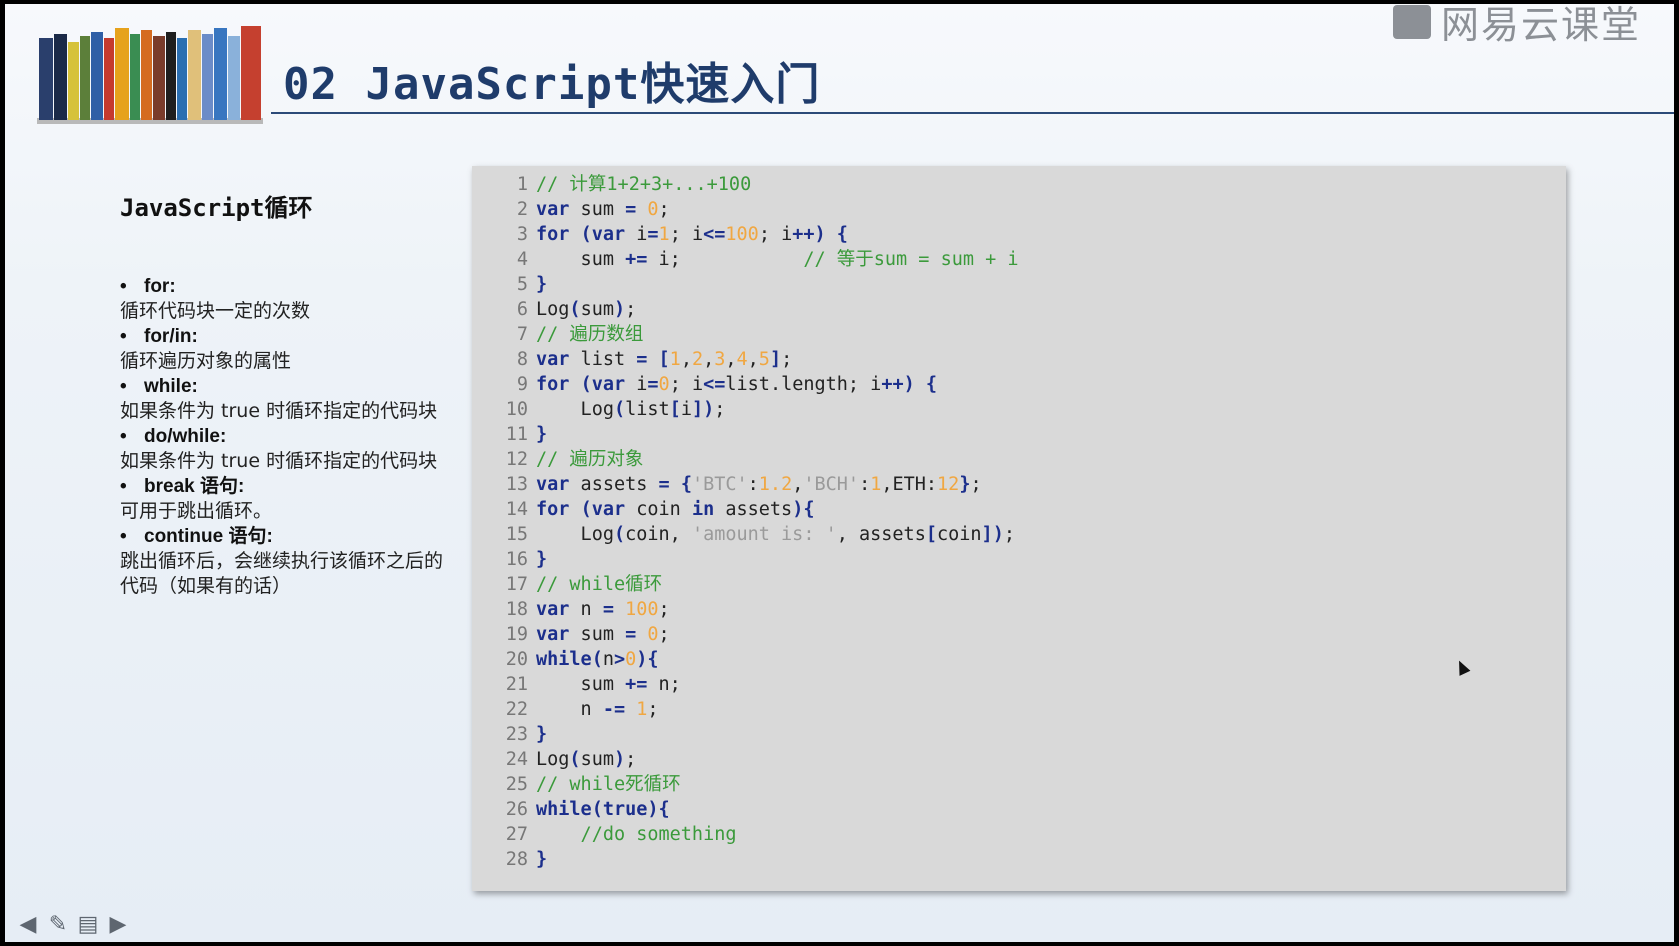 The image size is (1679, 946). I want to click on code-token: ,ETH:, so click(909, 484).